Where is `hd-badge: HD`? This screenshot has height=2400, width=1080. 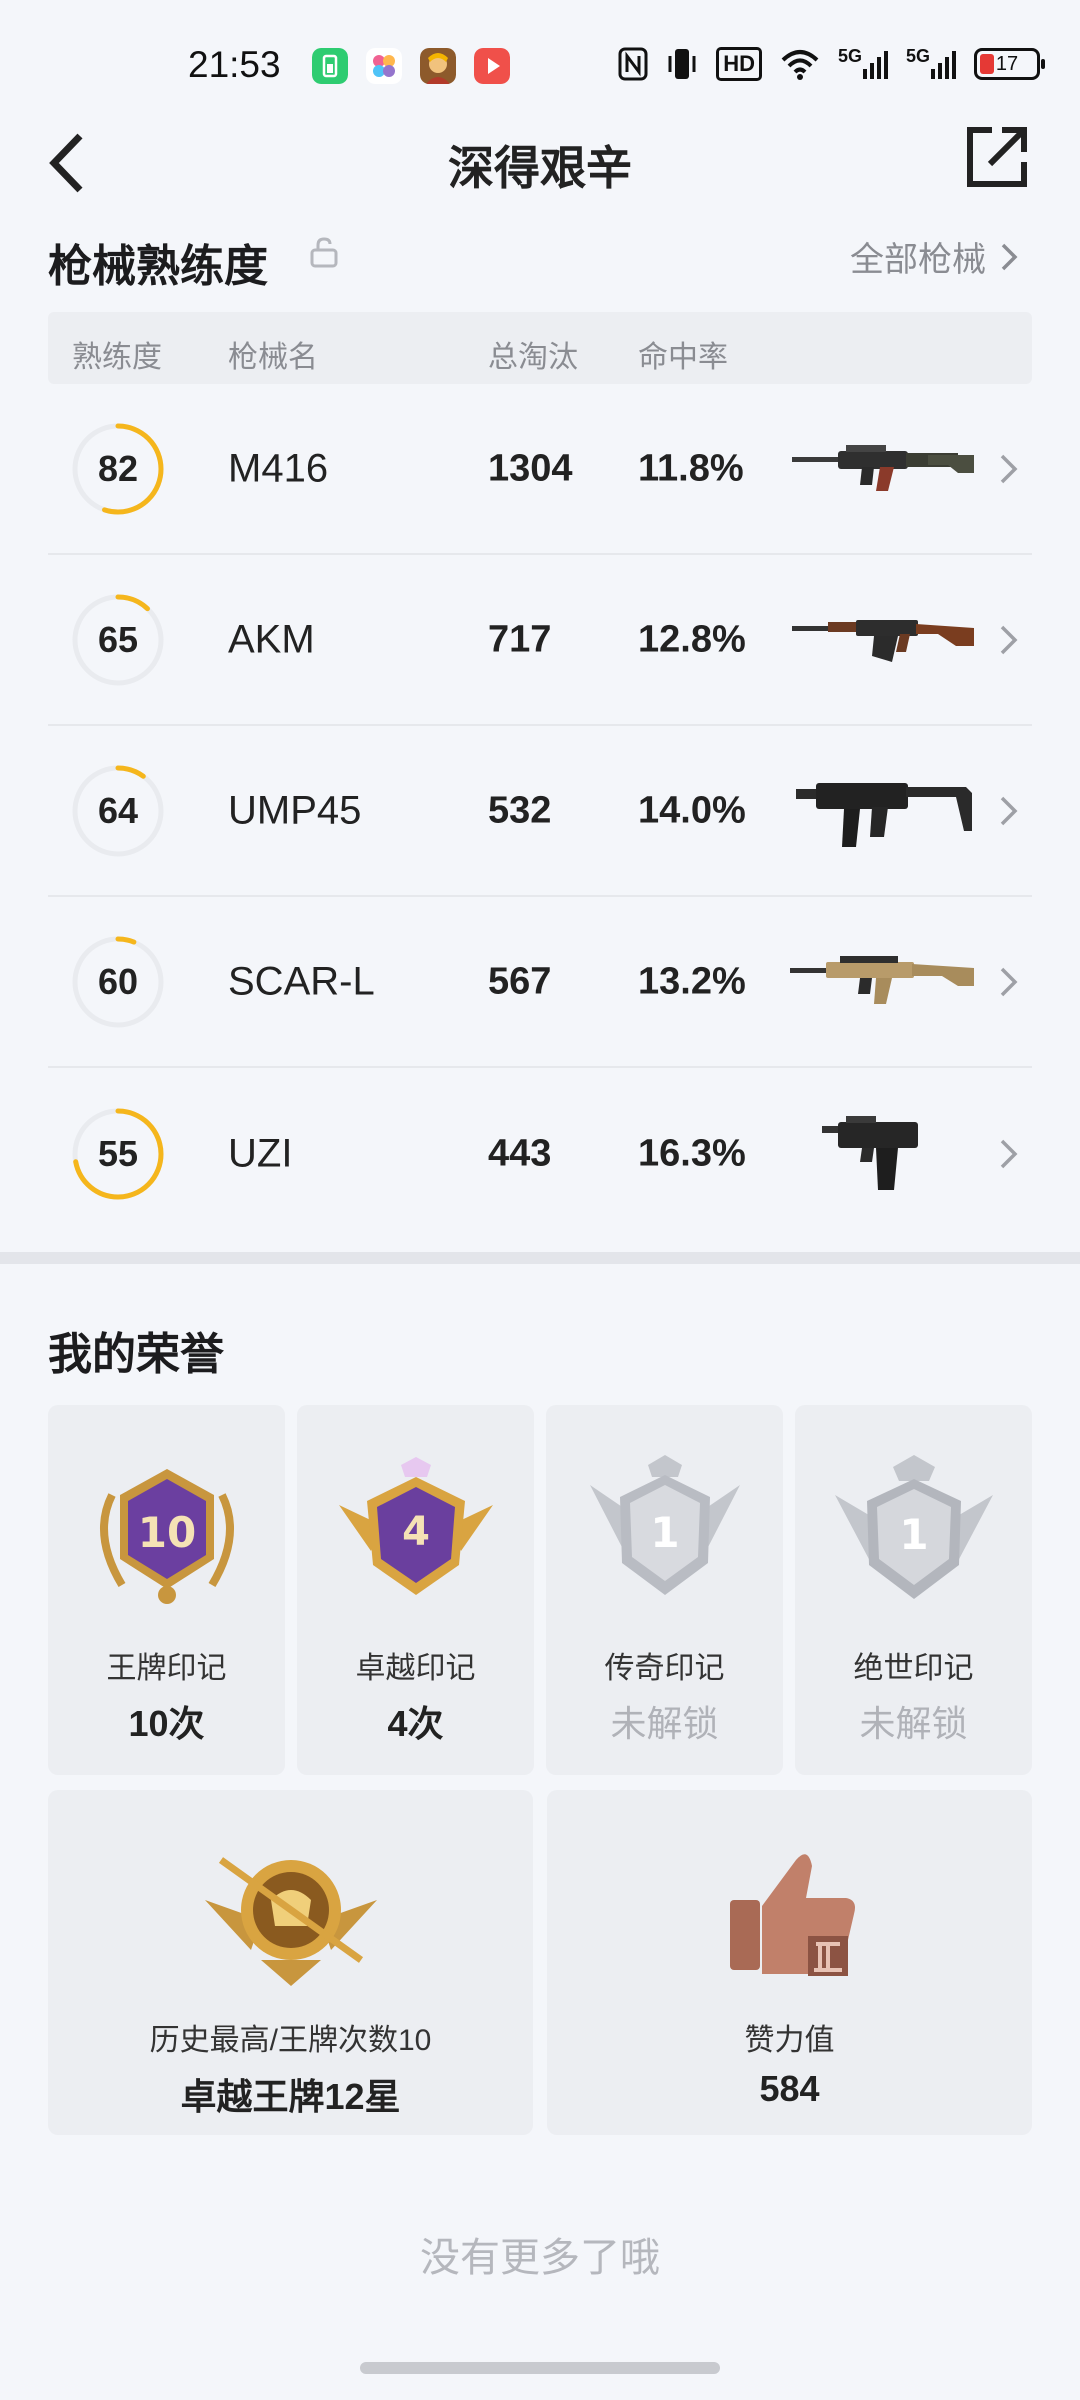
hd-badge: HD is located at coordinates (739, 64).